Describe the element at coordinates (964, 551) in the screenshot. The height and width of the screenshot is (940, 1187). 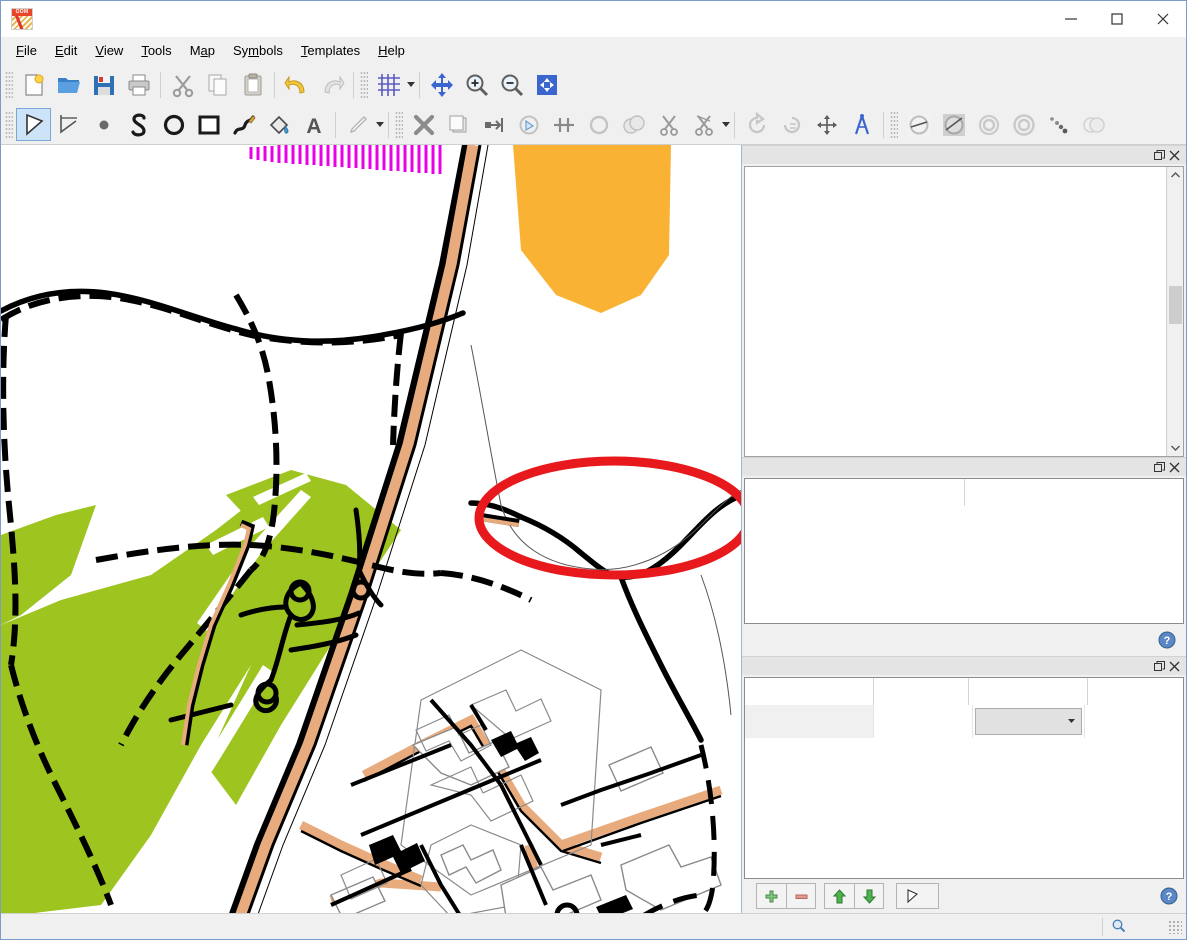
I see `tag-editor-table` at that location.